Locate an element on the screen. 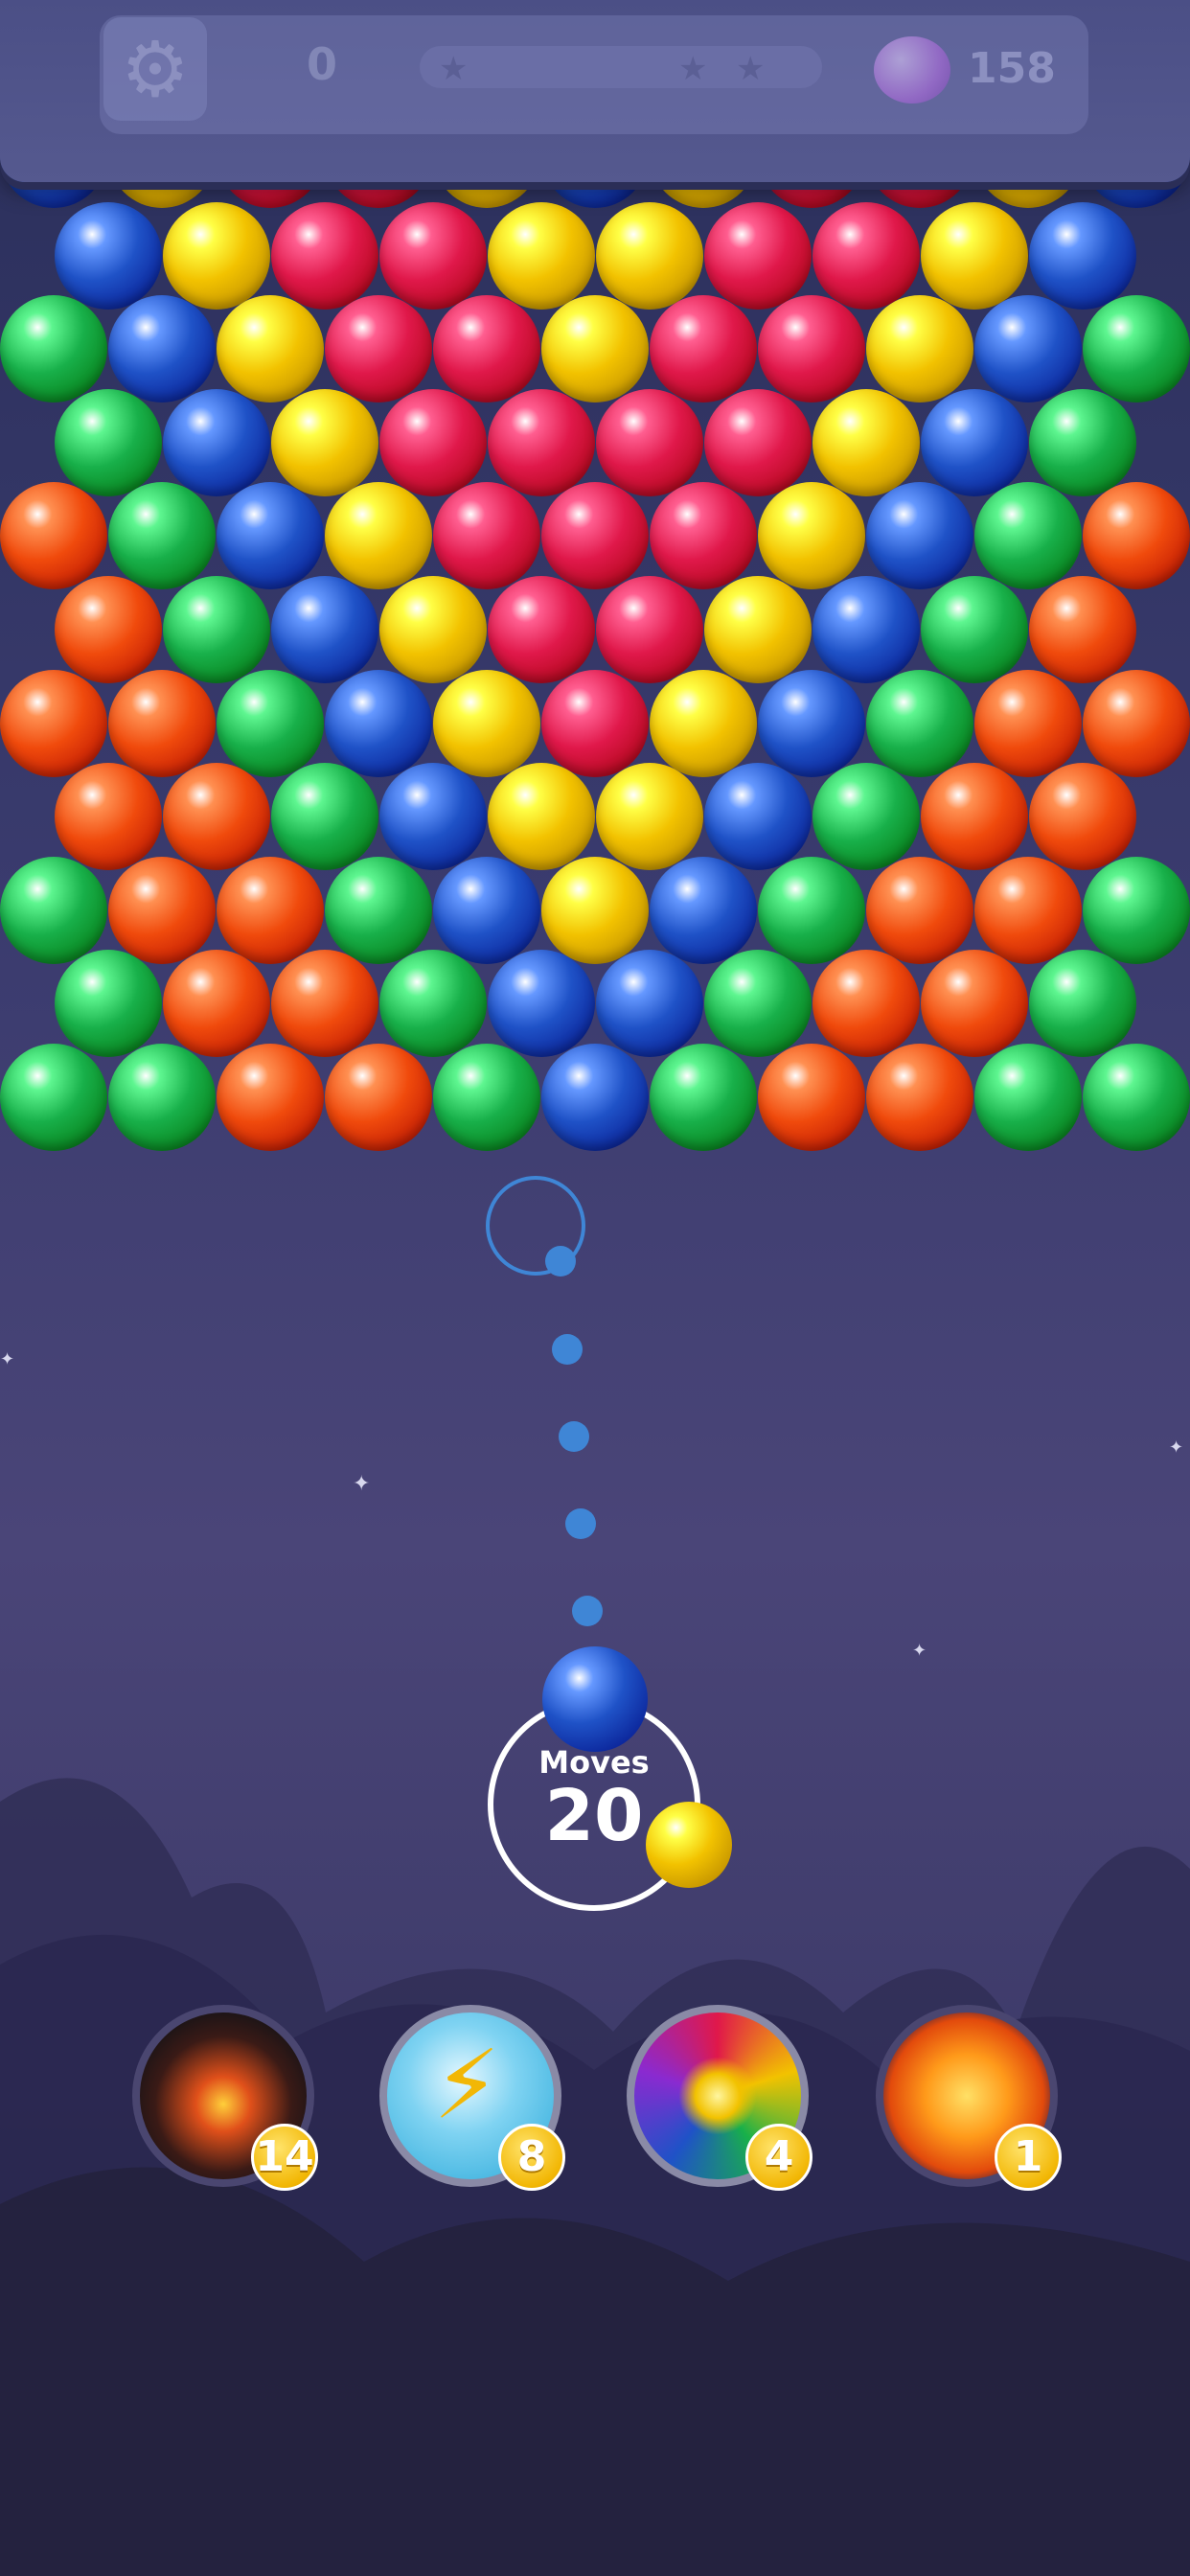  bomb-booster: 14 is located at coordinates (225, 2098).